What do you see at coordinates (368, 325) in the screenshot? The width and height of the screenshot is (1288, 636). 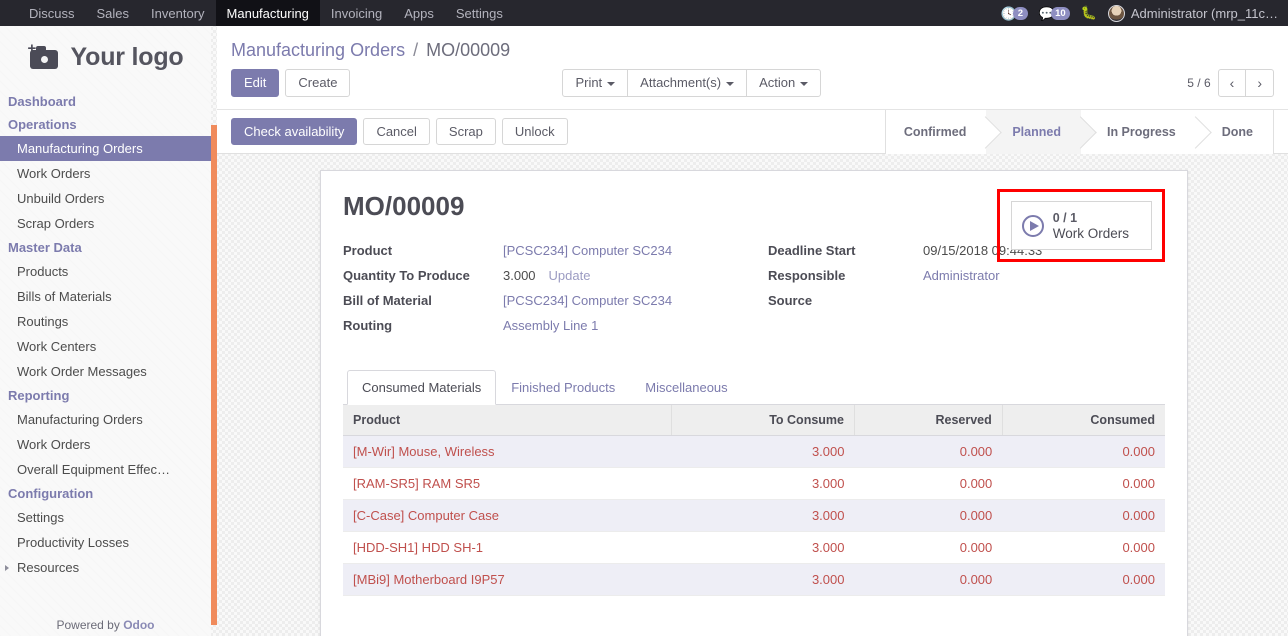 I see `field-label-routing: Routing` at bounding box center [368, 325].